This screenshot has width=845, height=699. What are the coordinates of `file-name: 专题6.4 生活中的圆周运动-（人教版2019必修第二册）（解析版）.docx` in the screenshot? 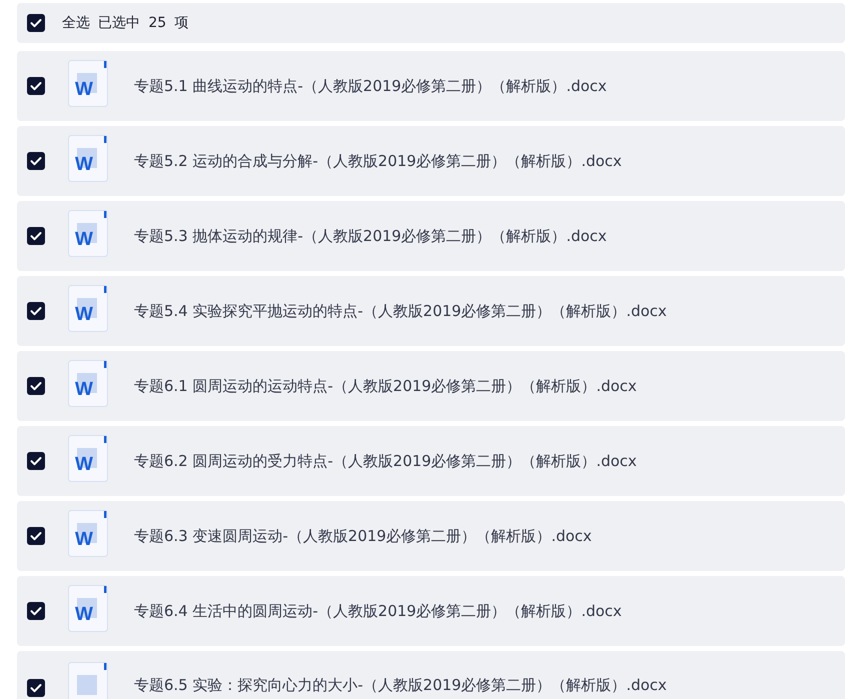 It's located at (378, 611).